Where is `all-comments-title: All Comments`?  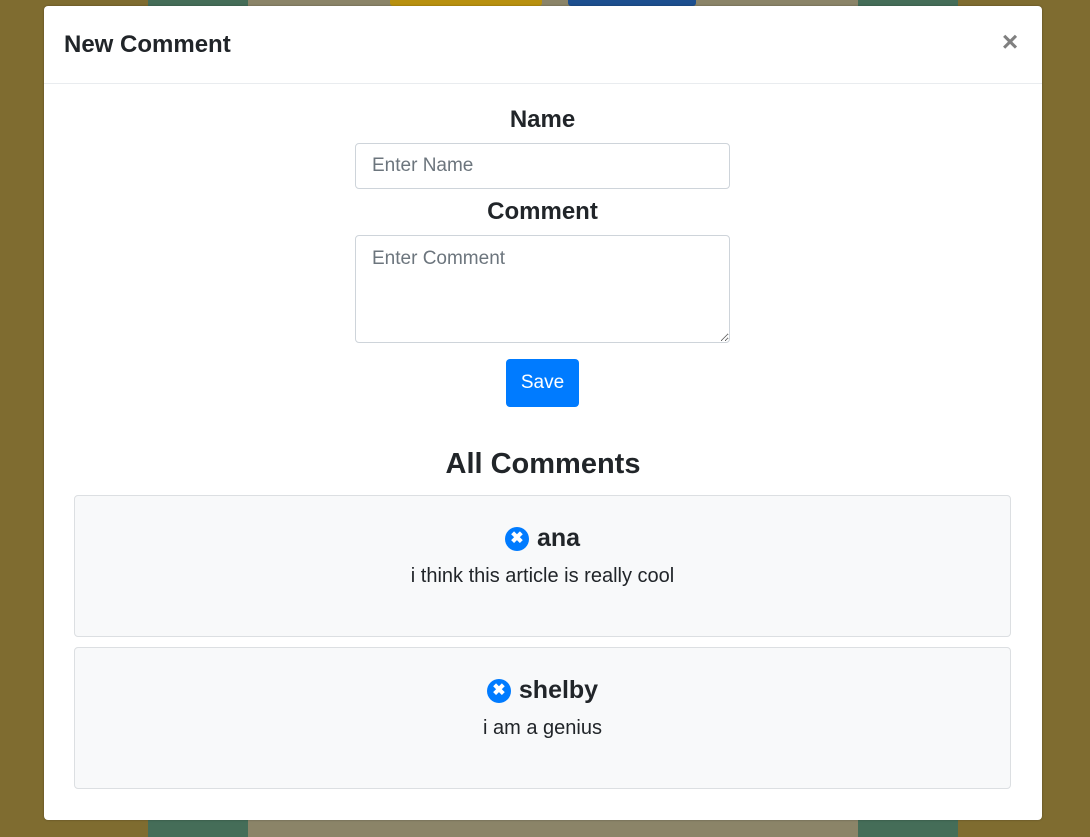
all-comments-title: All Comments is located at coordinates (543, 464).